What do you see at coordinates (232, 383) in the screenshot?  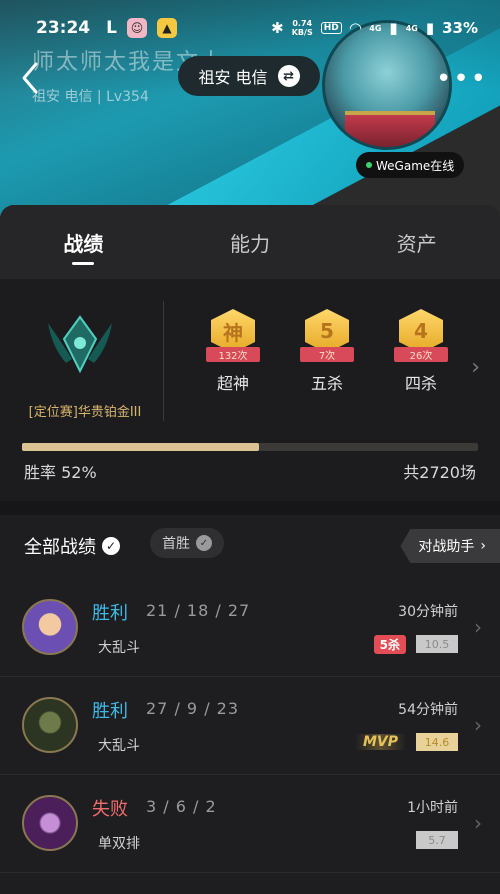 I see `medal-label: 超神` at bounding box center [232, 383].